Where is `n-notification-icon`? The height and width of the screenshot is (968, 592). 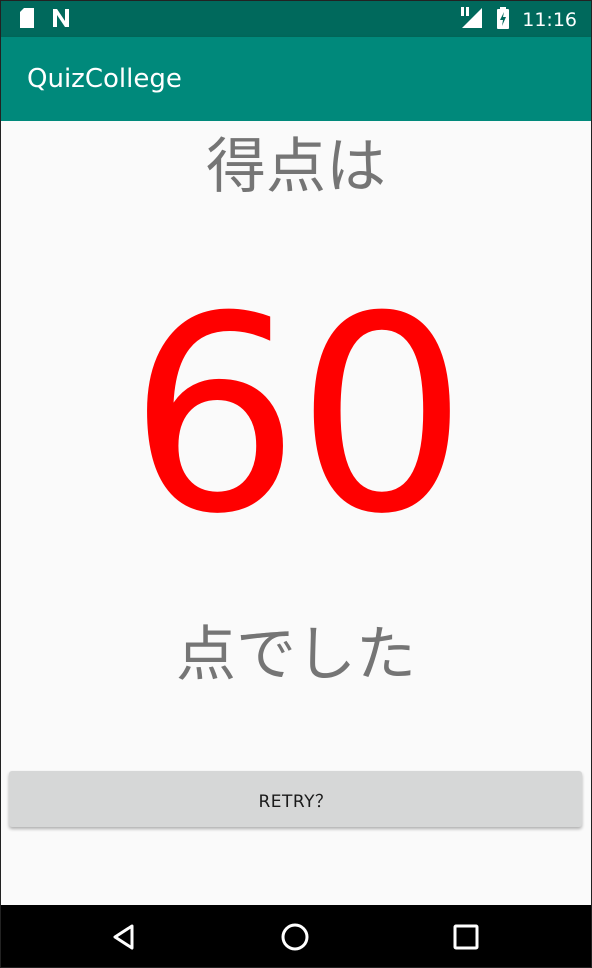
n-notification-icon is located at coordinates (61, 20).